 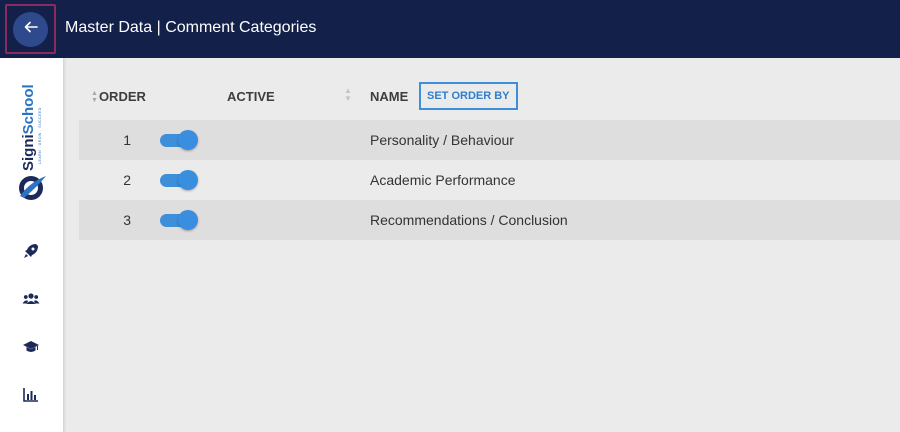 I want to click on users-icon, so click(x=31, y=299).